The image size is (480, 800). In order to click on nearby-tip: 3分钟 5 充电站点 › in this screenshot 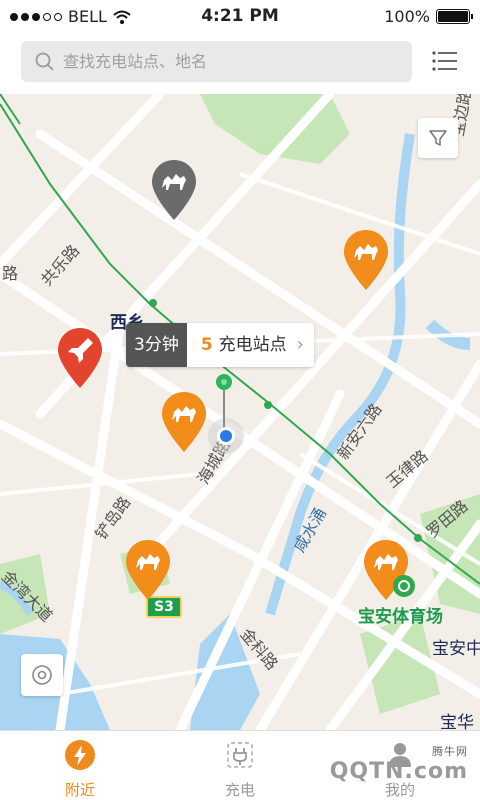, I will do `click(220, 345)`.